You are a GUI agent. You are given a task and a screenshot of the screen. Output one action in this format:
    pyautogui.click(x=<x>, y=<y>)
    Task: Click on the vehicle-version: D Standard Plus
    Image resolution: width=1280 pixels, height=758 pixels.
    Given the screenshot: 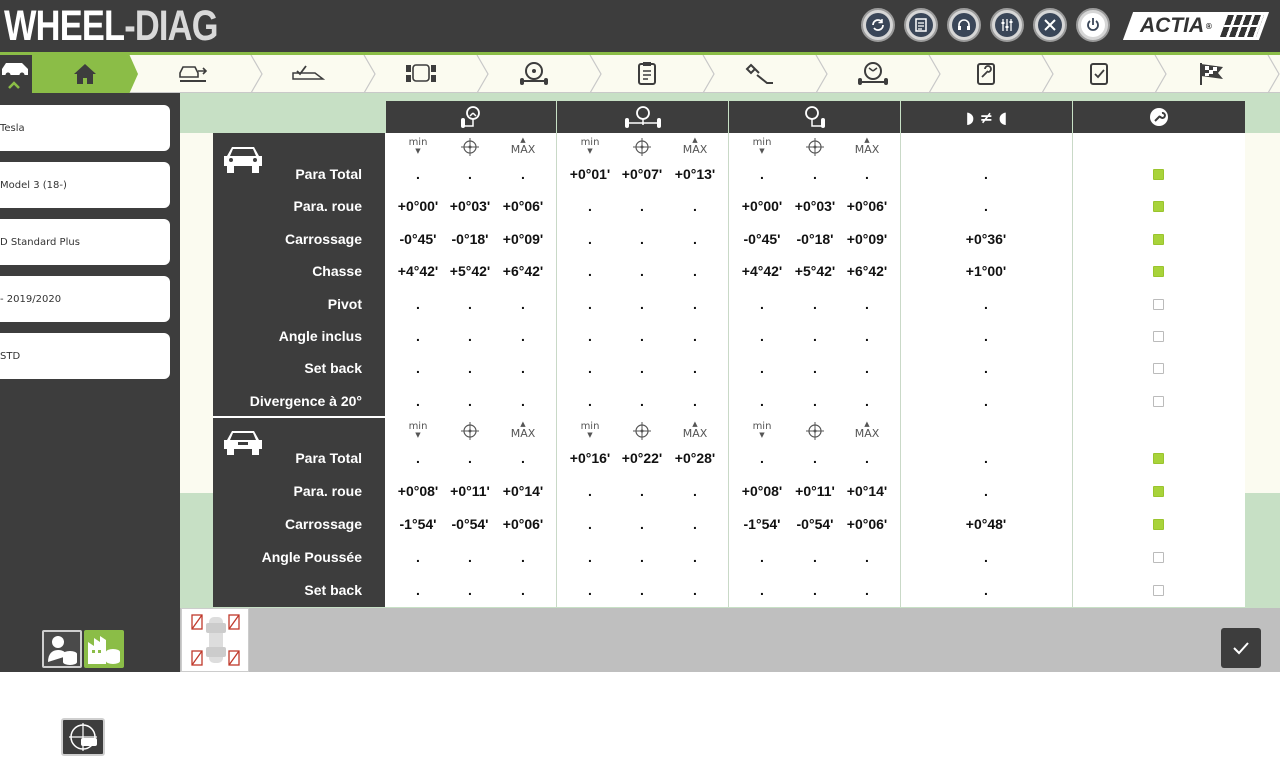 What is the action you would take?
    pyautogui.click(x=85, y=242)
    